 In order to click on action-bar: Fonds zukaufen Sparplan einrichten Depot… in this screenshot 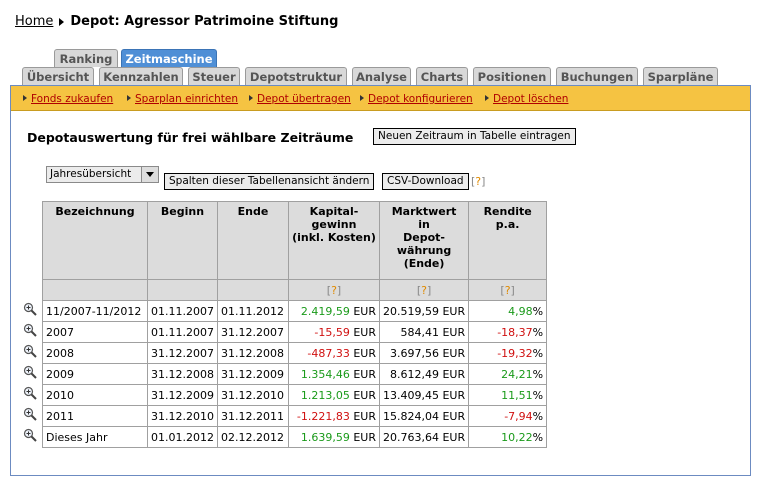, I will do `click(380, 98)`.